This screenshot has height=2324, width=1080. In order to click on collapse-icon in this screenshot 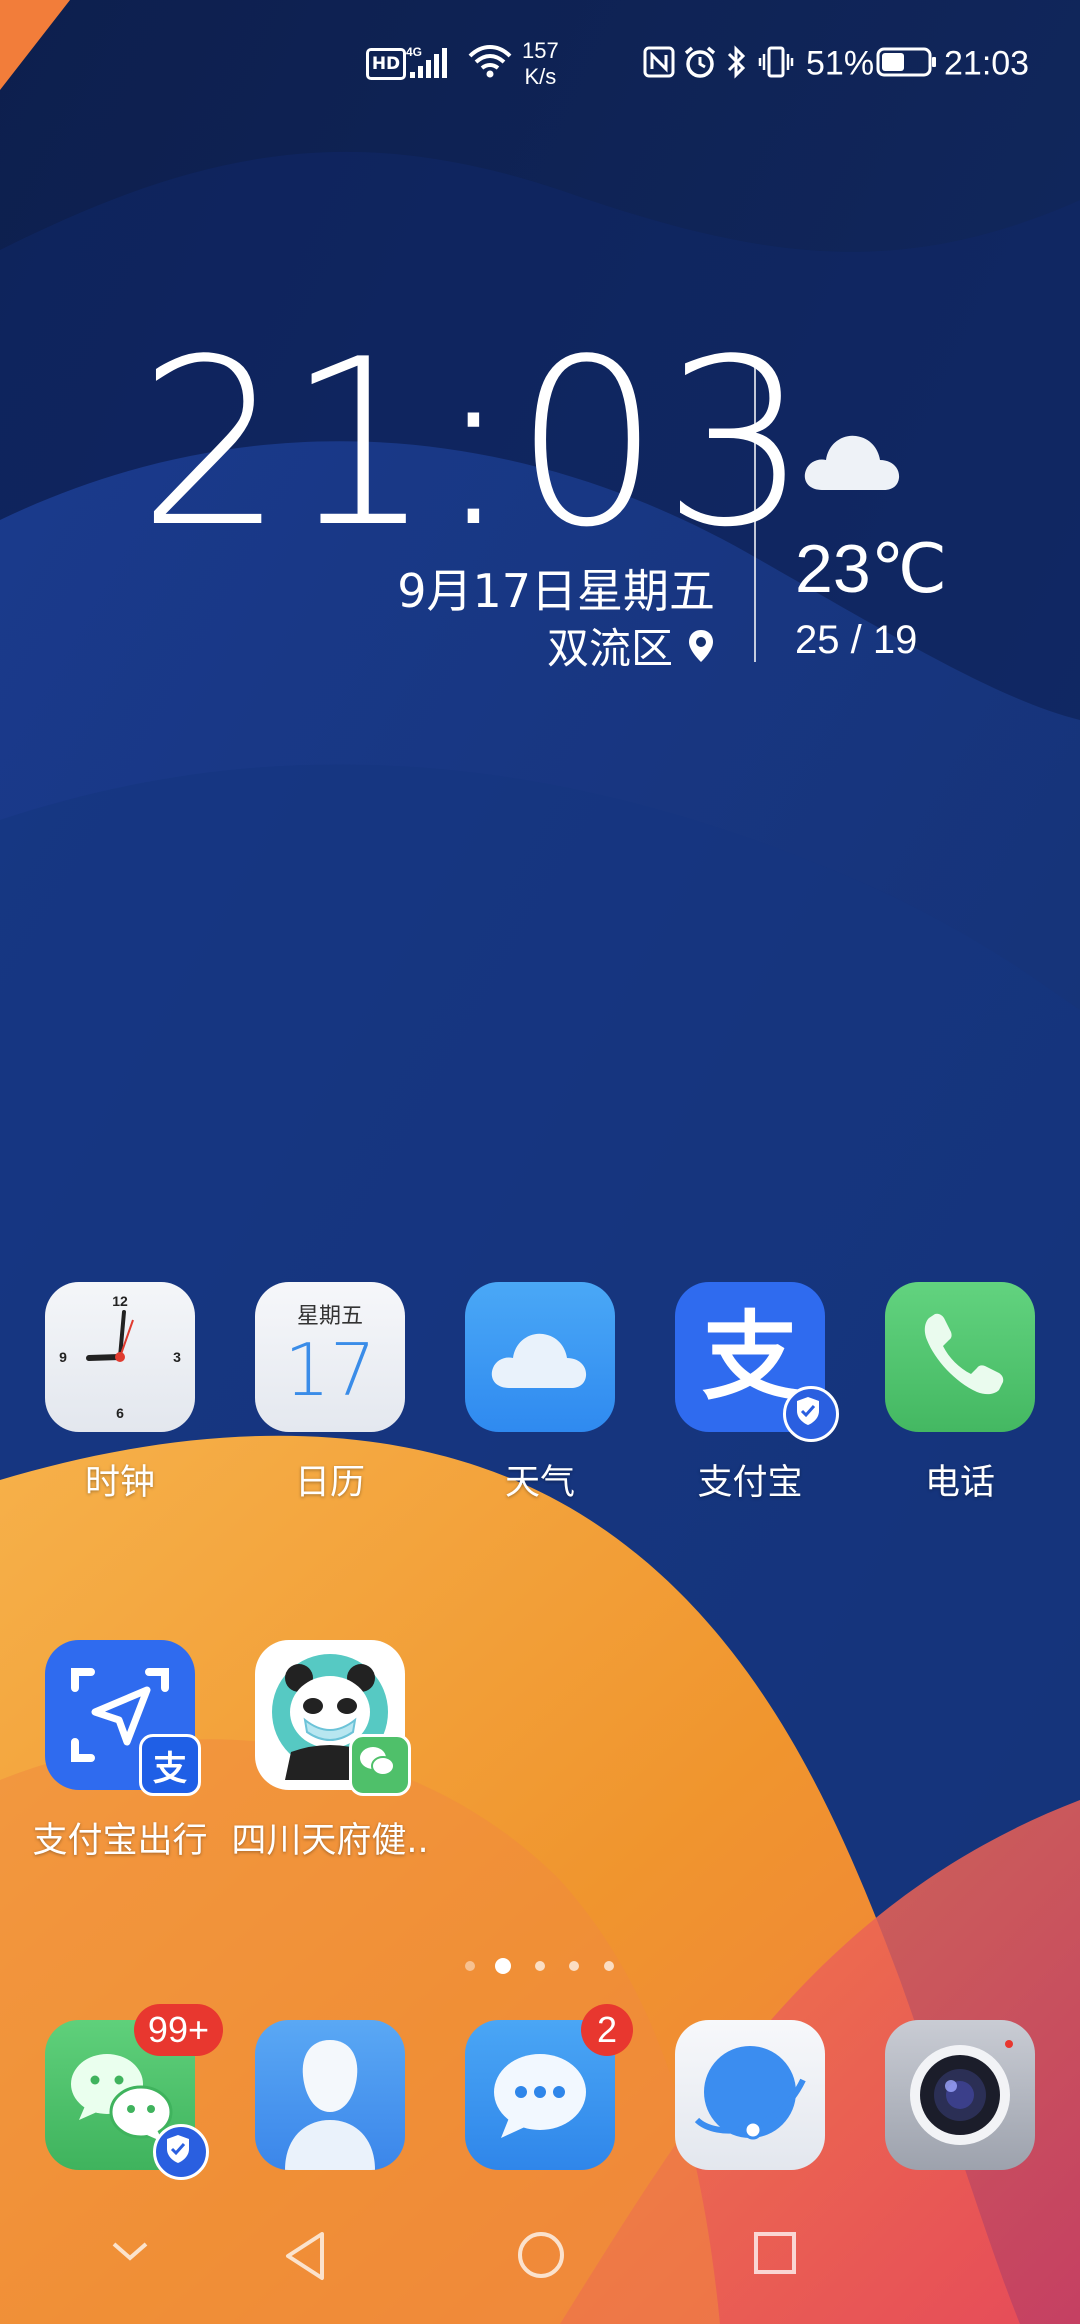, I will do `click(130, 2254)`.